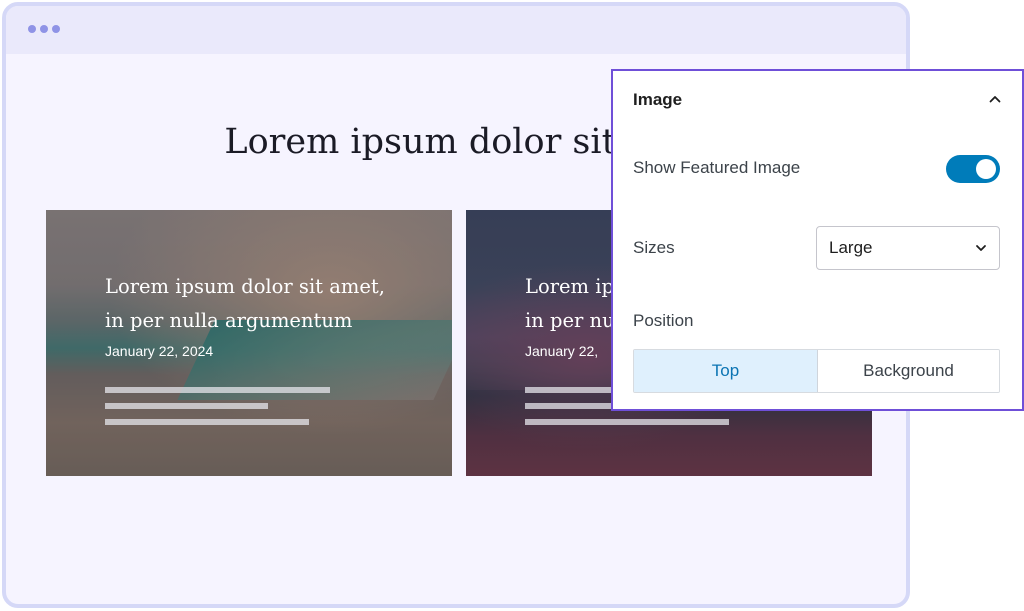  What do you see at coordinates (818, 100) in the screenshot?
I see `panel-header: Image` at bounding box center [818, 100].